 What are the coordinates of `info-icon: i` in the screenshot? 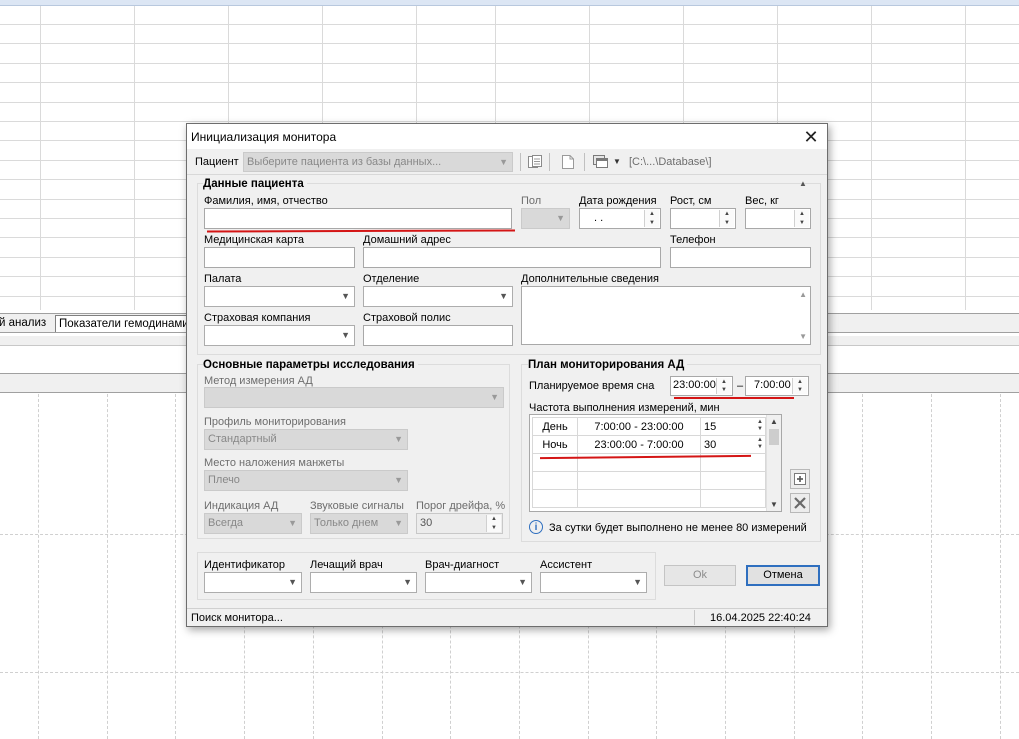 It's located at (536, 527).